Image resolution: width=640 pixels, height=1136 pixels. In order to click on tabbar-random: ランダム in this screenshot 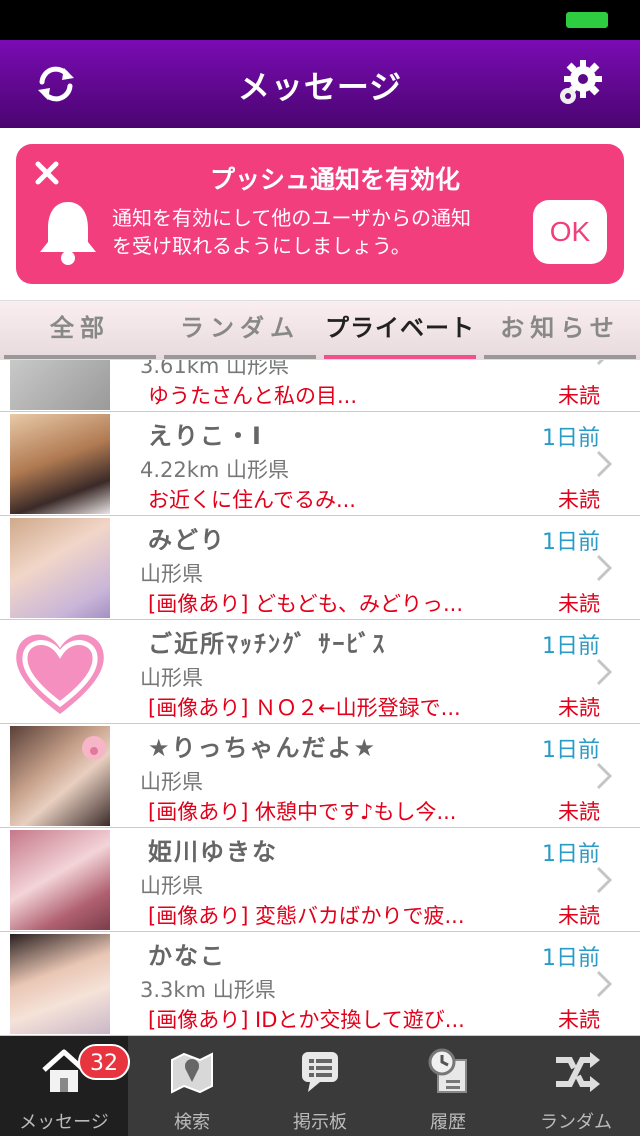, I will do `click(576, 1086)`.